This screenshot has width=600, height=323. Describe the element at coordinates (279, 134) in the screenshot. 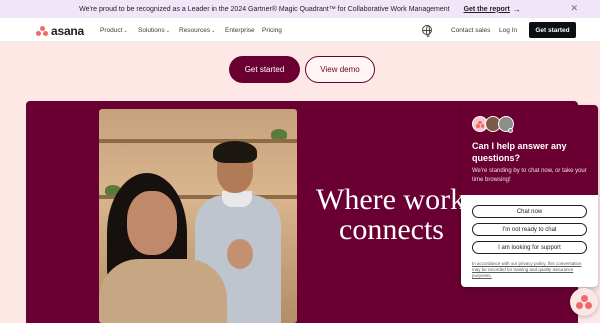

I see `plant` at that location.